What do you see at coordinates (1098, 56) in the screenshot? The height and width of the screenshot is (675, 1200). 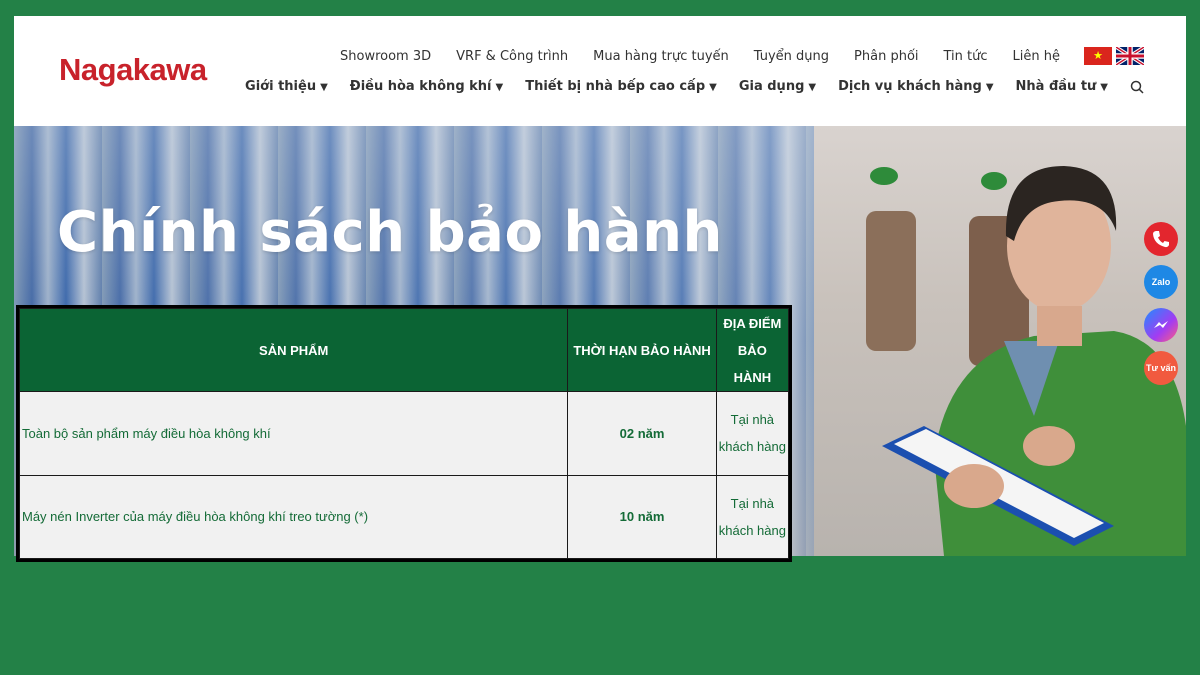 I see `vietnam-flag-icon: ★` at bounding box center [1098, 56].